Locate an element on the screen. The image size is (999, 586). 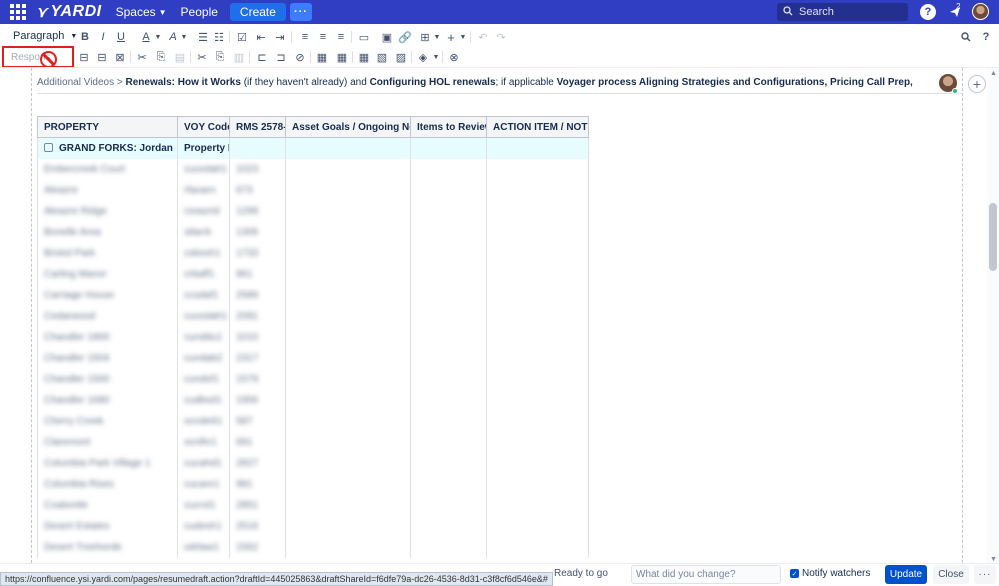
table-cell: Chandler 1680 is located at coordinates (107, 400).